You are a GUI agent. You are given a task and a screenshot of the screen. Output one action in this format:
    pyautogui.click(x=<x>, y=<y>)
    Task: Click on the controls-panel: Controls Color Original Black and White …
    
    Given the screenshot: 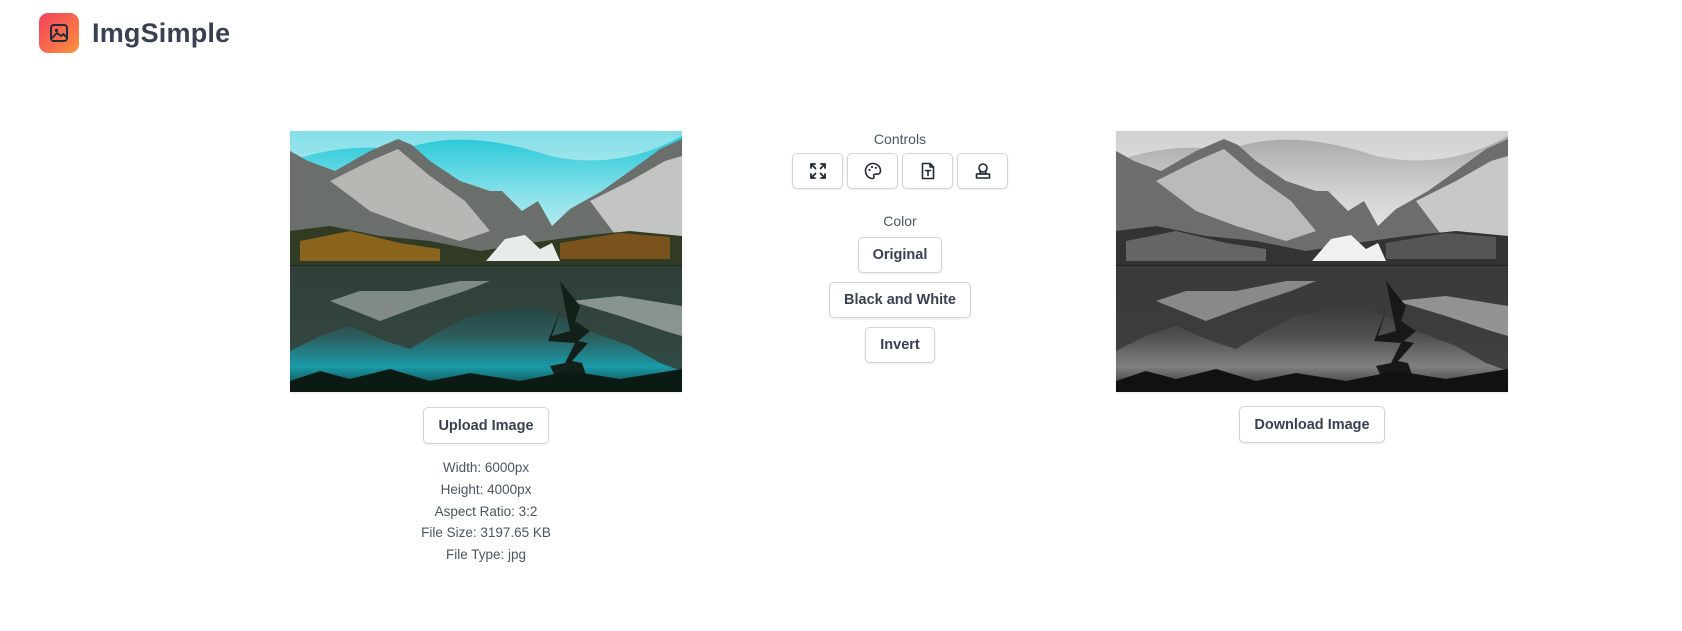 What is the action you would take?
    pyautogui.click(x=900, y=247)
    